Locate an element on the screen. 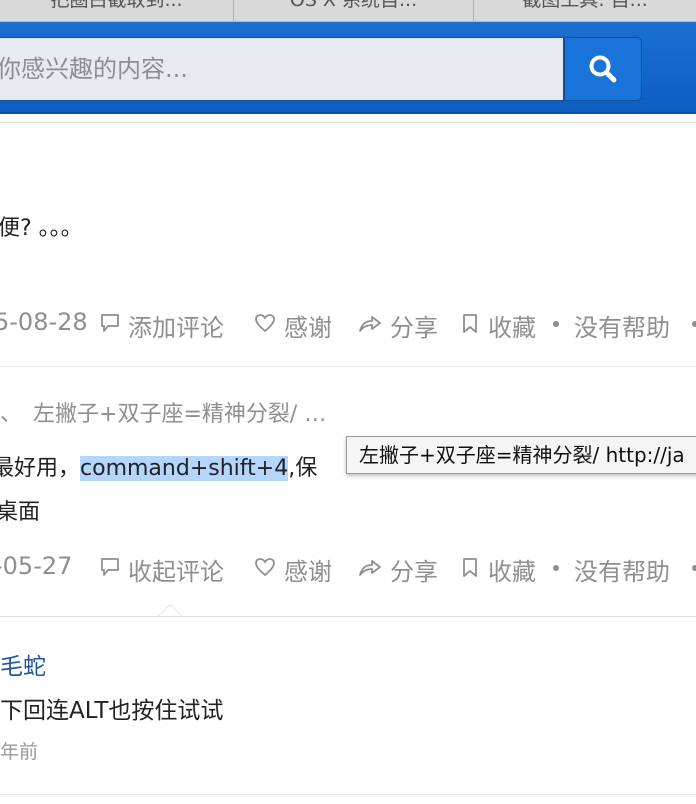  selected-text: command+shift+4 is located at coordinates (184, 468).